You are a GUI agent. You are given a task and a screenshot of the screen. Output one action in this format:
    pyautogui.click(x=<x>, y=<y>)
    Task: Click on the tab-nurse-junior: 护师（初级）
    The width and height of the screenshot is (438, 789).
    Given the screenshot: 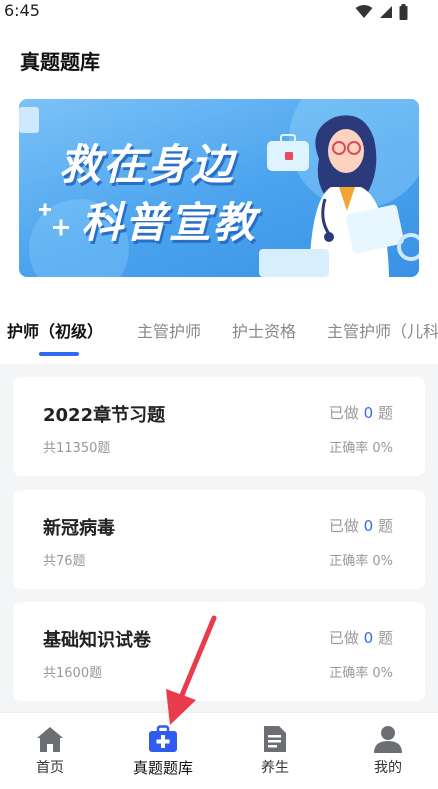 What is the action you would take?
    pyautogui.click(x=55, y=330)
    